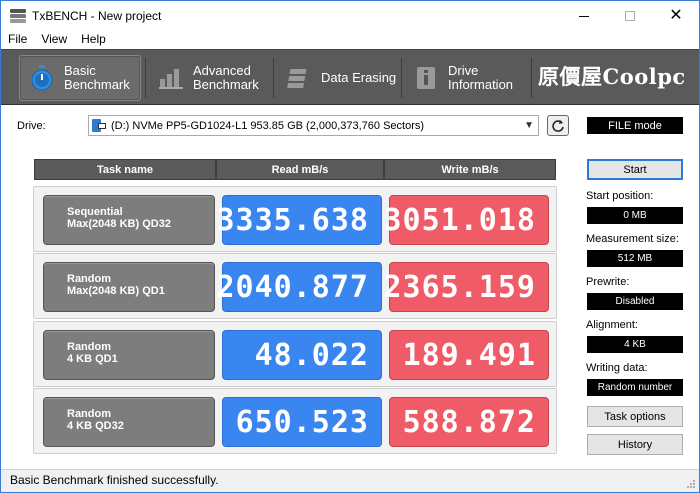  What do you see at coordinates (17, 40) in the screenshot?
I see `menu-file: File` at bounding box center [17, 40].